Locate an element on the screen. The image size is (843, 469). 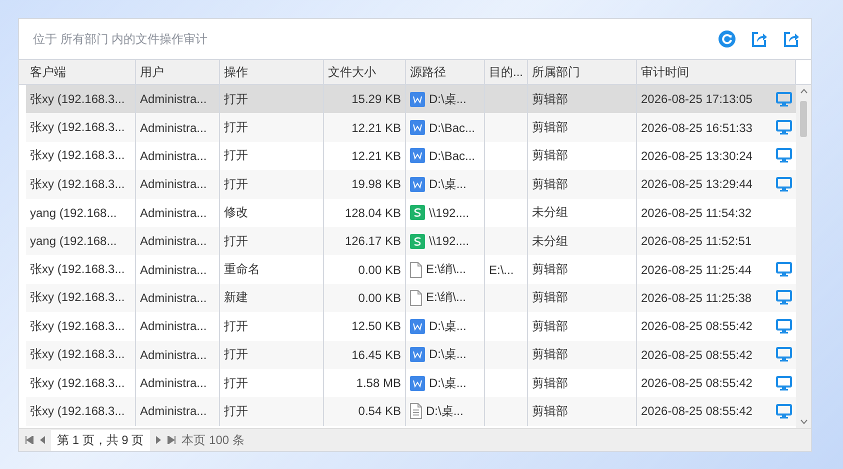
table-row: 张xy (192.168.3... Administra... 打开 19.98 KB D:\桌... 剪辑部 2026-08-25 13:29:44 is located at coordinates (411, 184).